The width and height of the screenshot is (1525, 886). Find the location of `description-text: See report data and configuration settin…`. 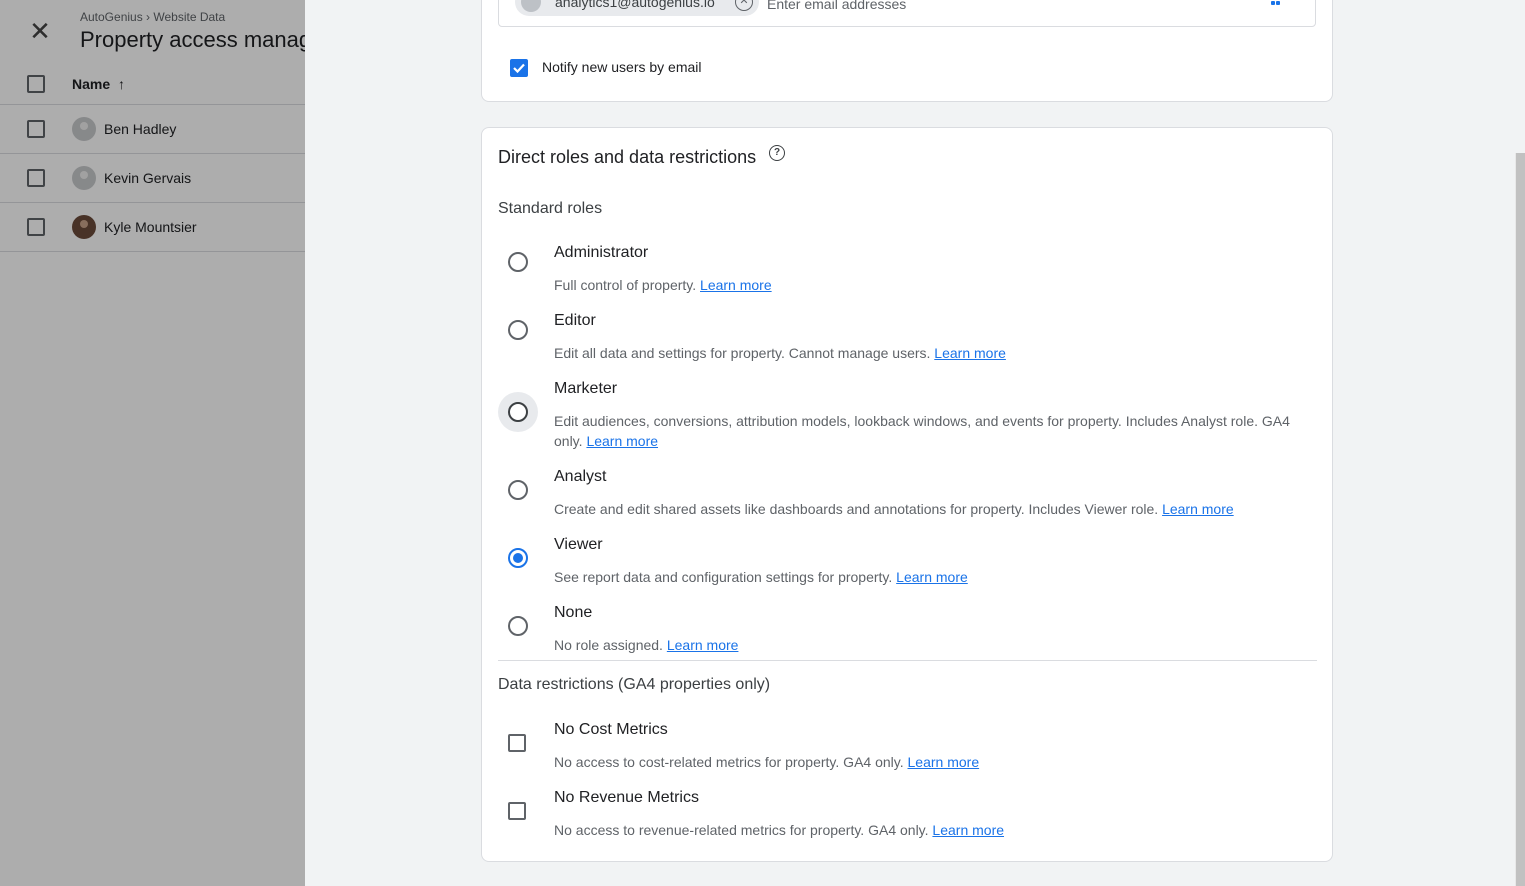

description-text: See report data and configuration settin… is located at coordinates (723, 577).